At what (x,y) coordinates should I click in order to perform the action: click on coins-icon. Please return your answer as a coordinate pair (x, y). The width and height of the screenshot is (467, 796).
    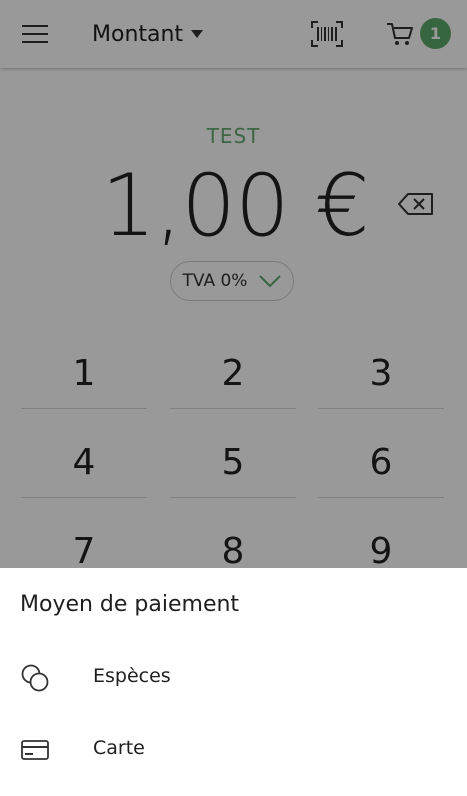
    Looking at the image, I should click on (35, 678).